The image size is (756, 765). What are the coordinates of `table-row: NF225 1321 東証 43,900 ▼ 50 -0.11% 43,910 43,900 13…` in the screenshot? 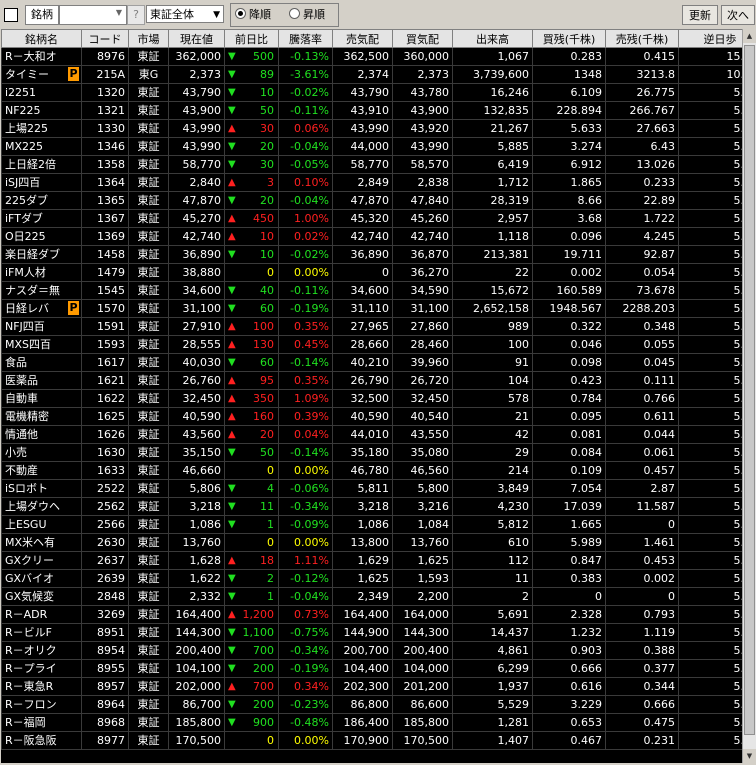 It's located at (371, 110).